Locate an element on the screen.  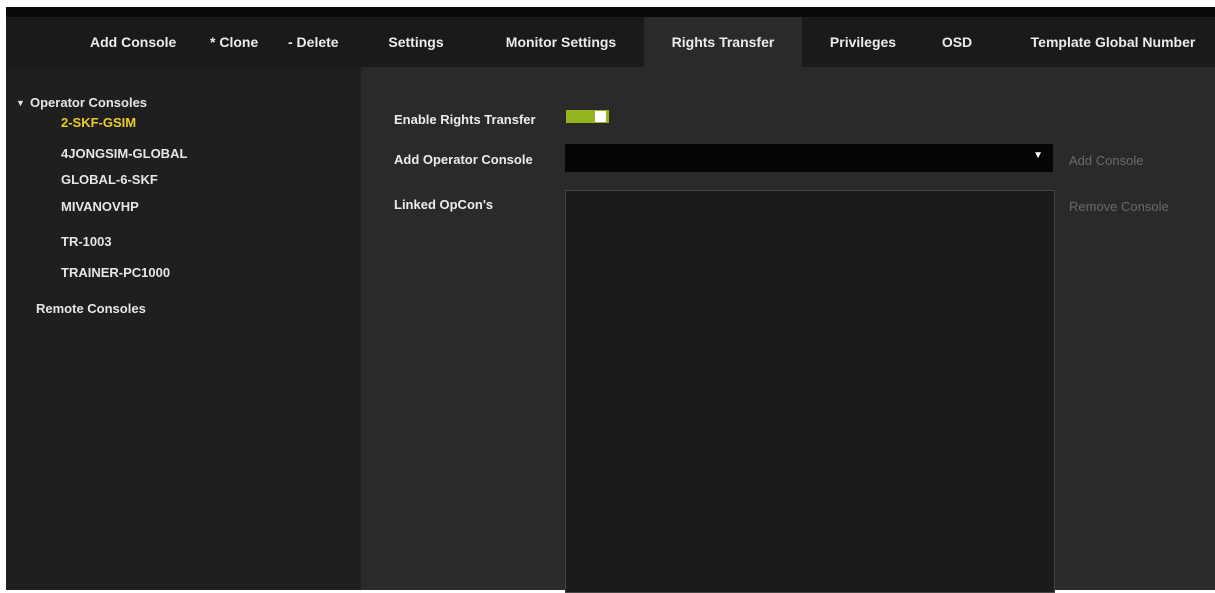
add-console-button: Add Console is located at coordinates (133, 42).